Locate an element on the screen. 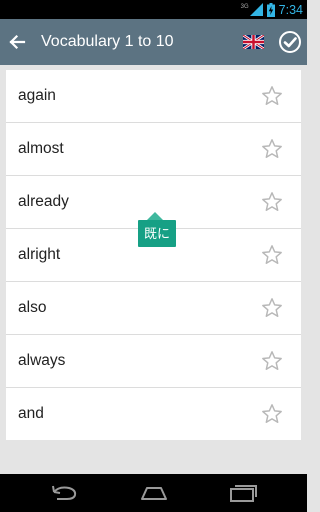 The width and height of the screenshot is (320, 512). word-label: alright is located at coordinates (39, 254).